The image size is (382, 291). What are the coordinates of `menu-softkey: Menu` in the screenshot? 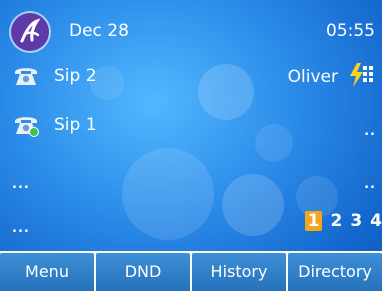 It's located at (47, 272).